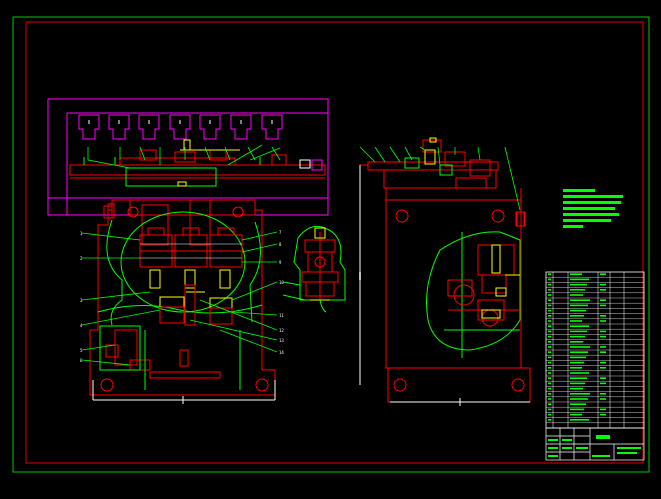 This screenshot has height=499, width=661. Describe the element at coordinates (321, 269) in the screenshot. I see `detail-view` at that location.